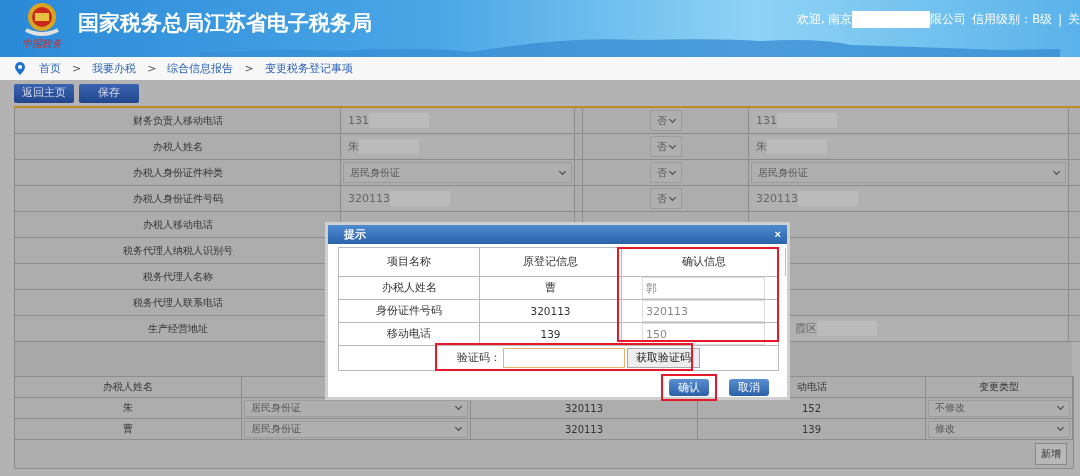  Describe the element at coordinates (999, 408) in the screenshot. I see `select-field: 不修改` at that location.